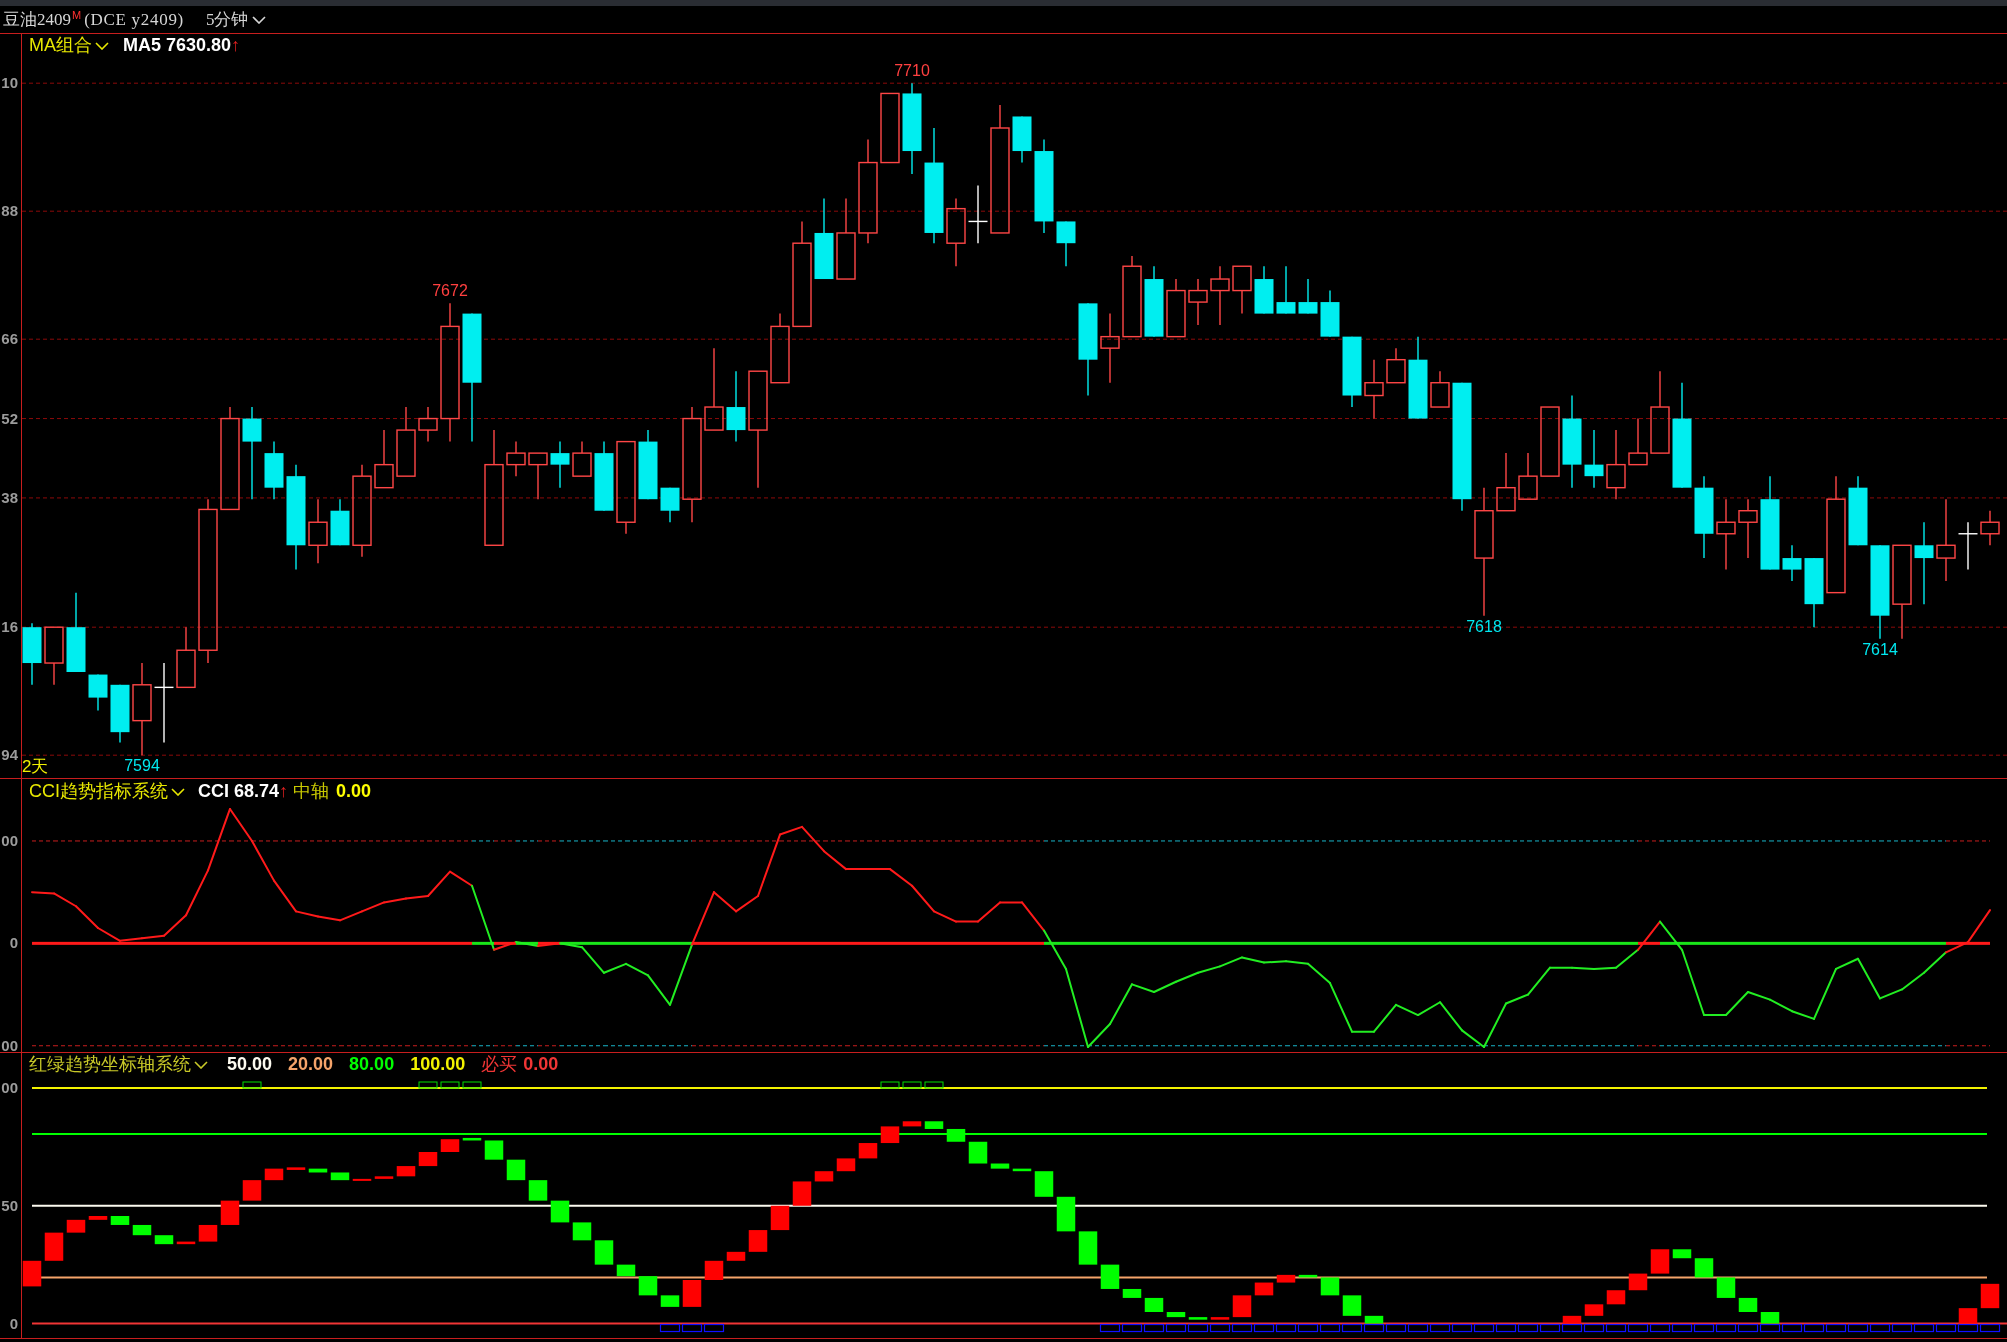 The image size is (2007, 1342). I want to click on cci-indicator-dropdown: CCI趋势指标系统, so click(107, 791).